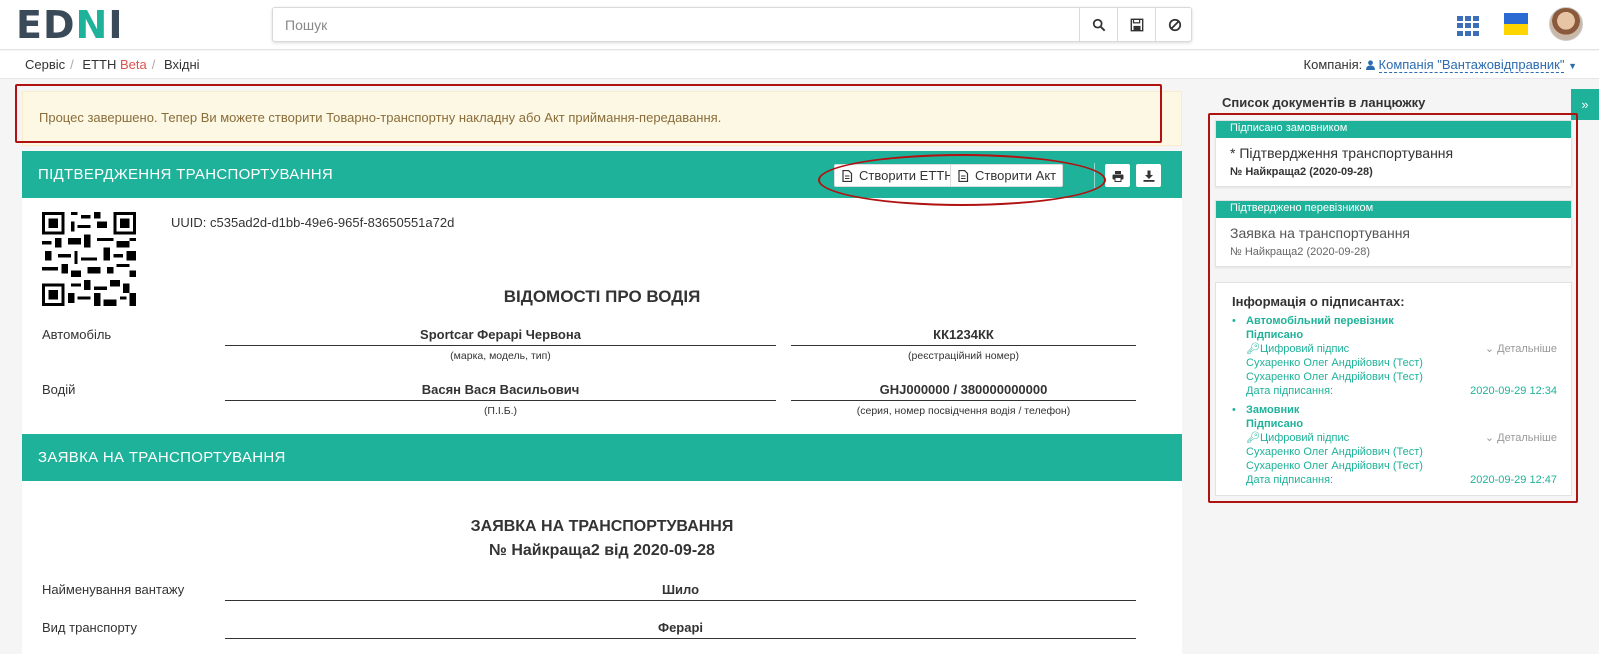  What do you see at coordinates (92, 25) in the screenshot?
I see `logo-text-n: N` at bounding box center [92, 25].